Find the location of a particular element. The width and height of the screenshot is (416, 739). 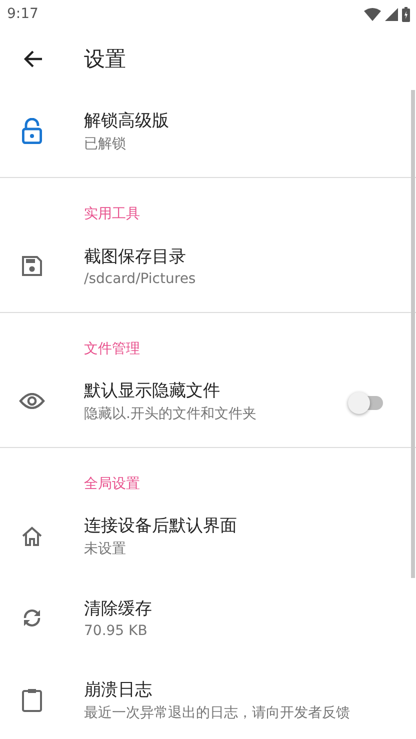

item-title: 解锁高级版 is located at coordinates (126, 121).